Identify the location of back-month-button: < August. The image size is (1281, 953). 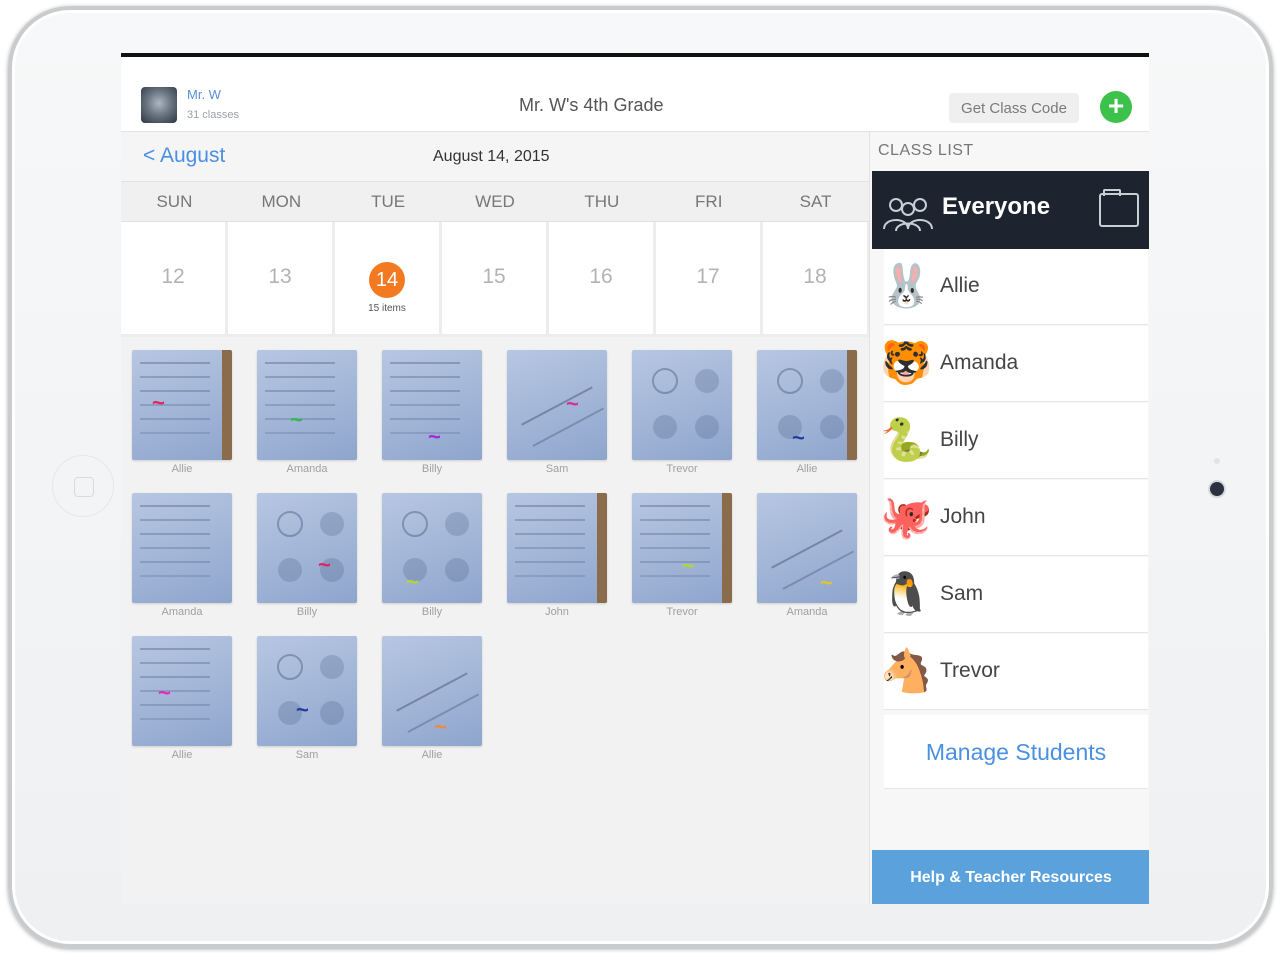
(184, 156).